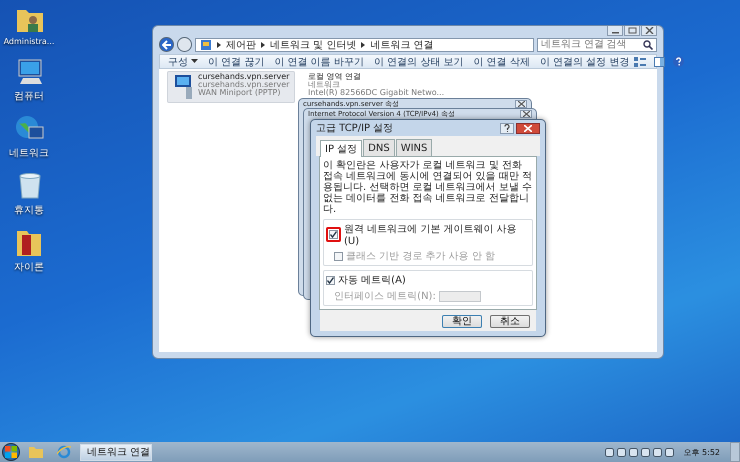  Describe the element at coordinates (355, 128) in the screenshot. I see `window-title: 고급 TCP/IP 설정` at that location.